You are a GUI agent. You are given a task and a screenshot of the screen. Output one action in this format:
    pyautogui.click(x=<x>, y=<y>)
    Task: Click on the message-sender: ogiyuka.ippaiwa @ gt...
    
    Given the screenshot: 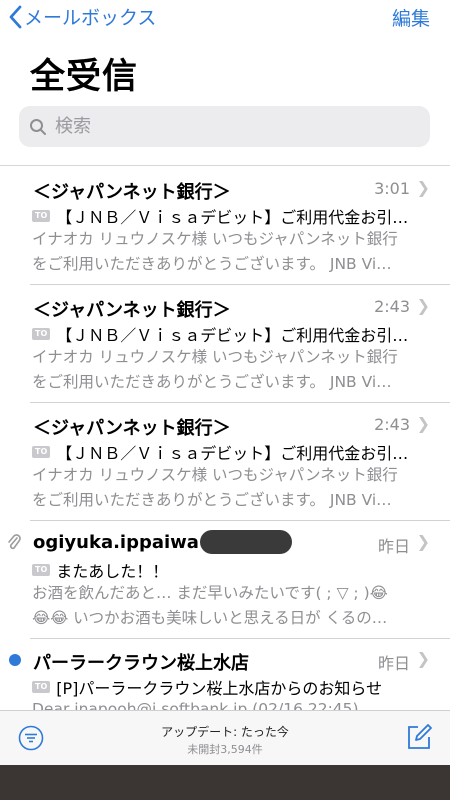 What is the action you would take?
    pyautogui.click(x=152, y=542)
    